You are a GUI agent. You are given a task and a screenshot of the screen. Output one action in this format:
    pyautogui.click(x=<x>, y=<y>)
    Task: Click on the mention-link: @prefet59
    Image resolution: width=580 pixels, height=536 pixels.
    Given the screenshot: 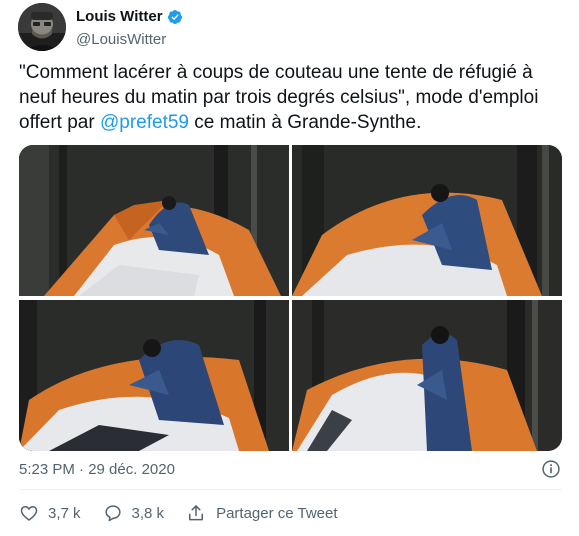 What is the action you would take?
    pyautogui.click(x=144, y=122)
    